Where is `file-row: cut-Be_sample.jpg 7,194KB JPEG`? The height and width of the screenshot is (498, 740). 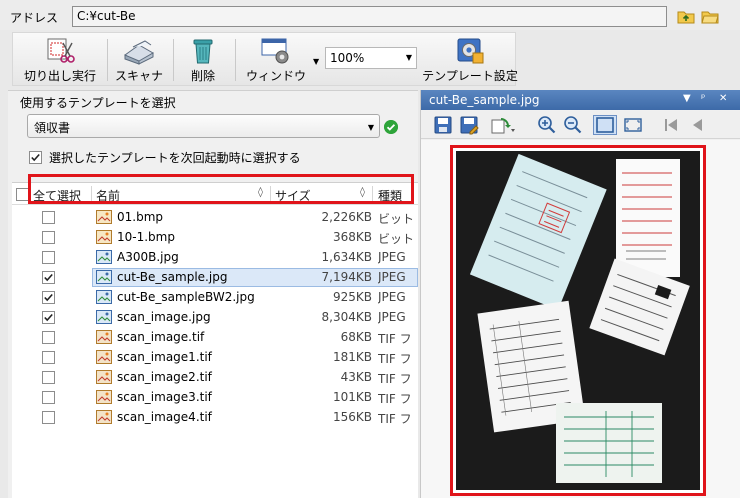 file-row: cut-Be_sample.jpg 7,194KB JPEG is located at coordinates (215, 277).